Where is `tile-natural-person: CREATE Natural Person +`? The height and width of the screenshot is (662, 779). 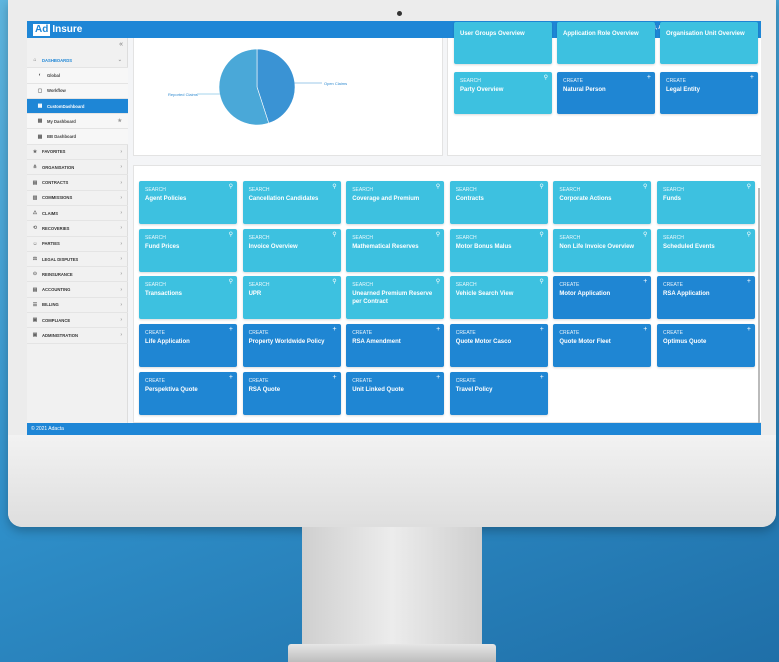 tile-natural-person: CREATE Natural Person + is located at coordinates (606, 93).